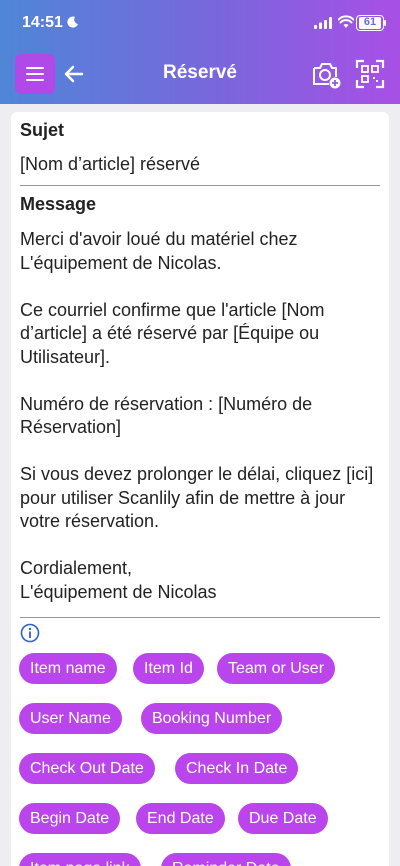 This screenshot has height=866, width=400. What do you see at coordinates (212, 718) in the screenshot?
I see `chip-booking-number: Booking Number` at bounding box center [212, 718].